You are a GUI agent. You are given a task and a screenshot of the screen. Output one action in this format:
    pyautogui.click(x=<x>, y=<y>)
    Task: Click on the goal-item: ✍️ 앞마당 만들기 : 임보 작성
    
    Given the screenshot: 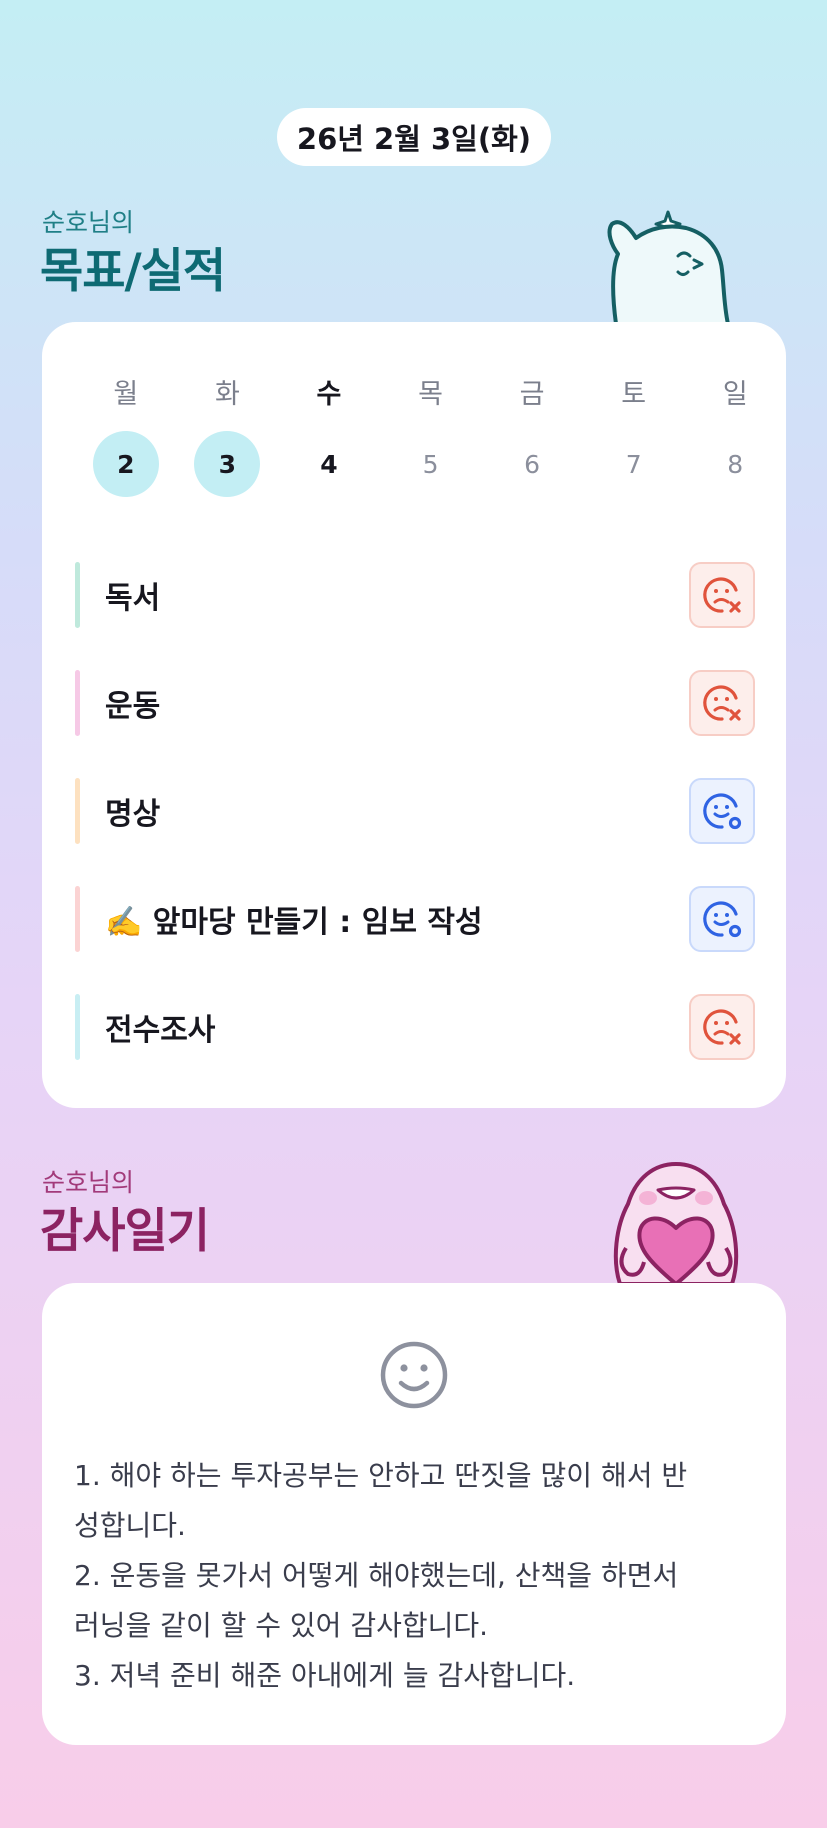 What is the action you would take?
    pyautogui.click(x=415, y=920)
    